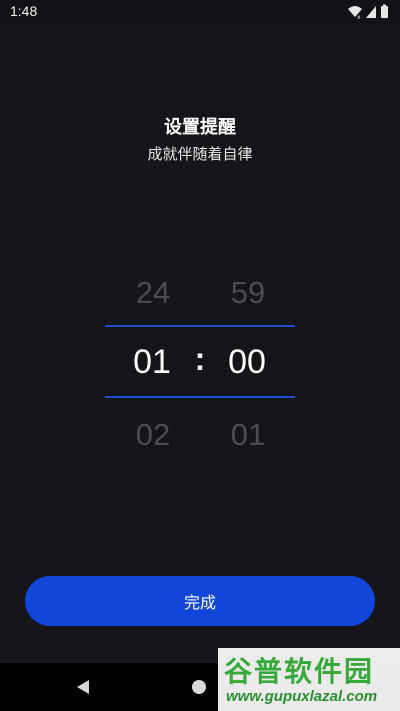  Describe the element at coordinates (371, 12) in the screenshot. I see `signal-icon` at that location.